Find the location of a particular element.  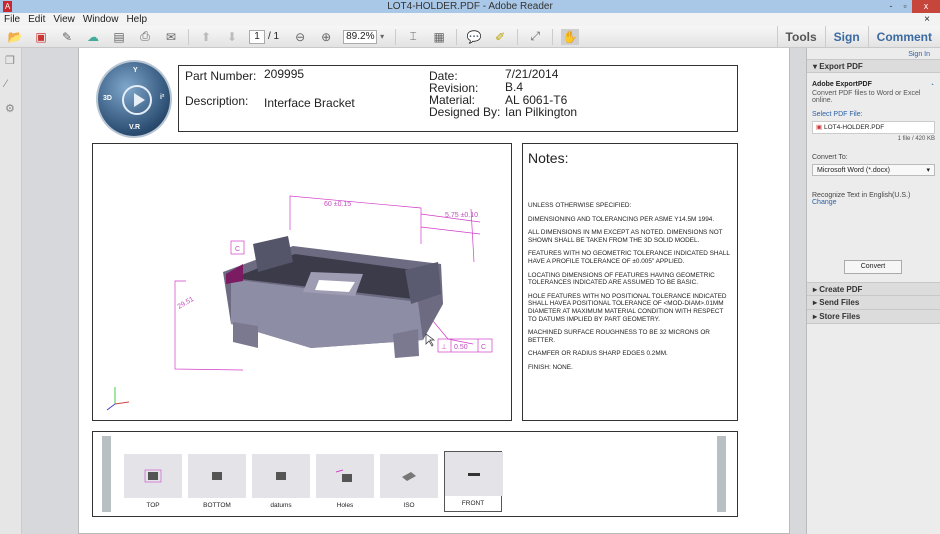

dim-60: 60 ±0.15 is located at coordinates (337, 204).